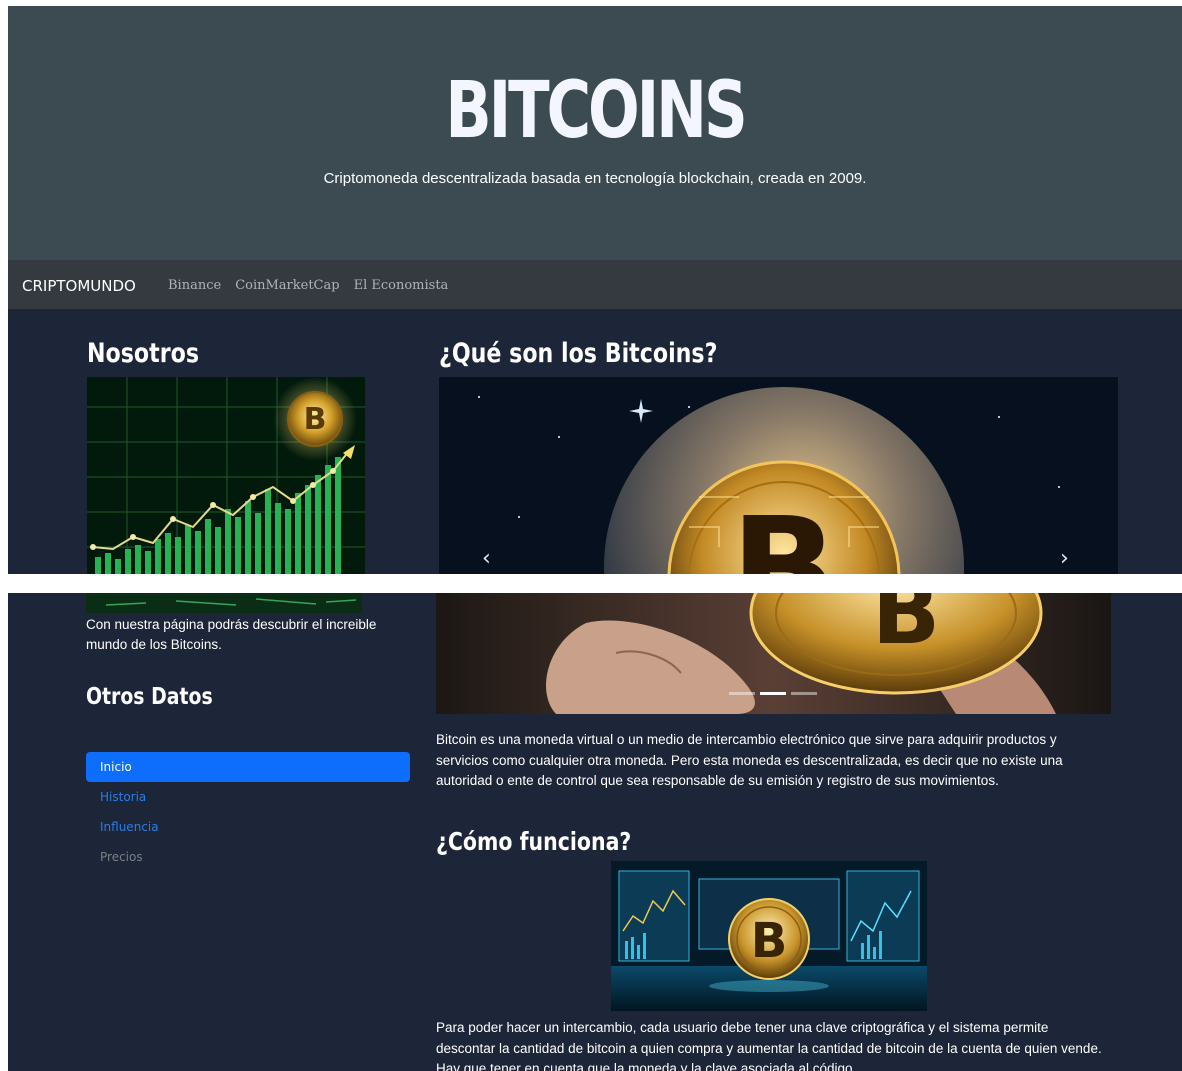 This screenshot has width=1182, height=1071. I want to click on nav-link-binance: Binance, so click(194, 285).